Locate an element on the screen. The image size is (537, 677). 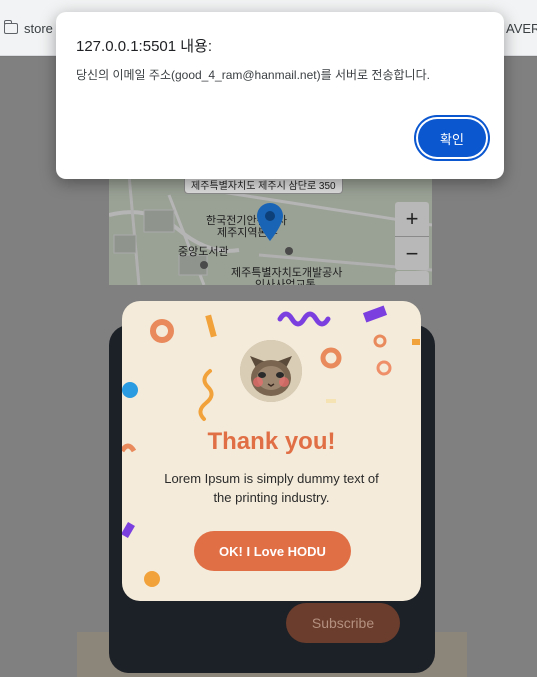
bookmark-naver: AVER is located at coordinates (521, 28).